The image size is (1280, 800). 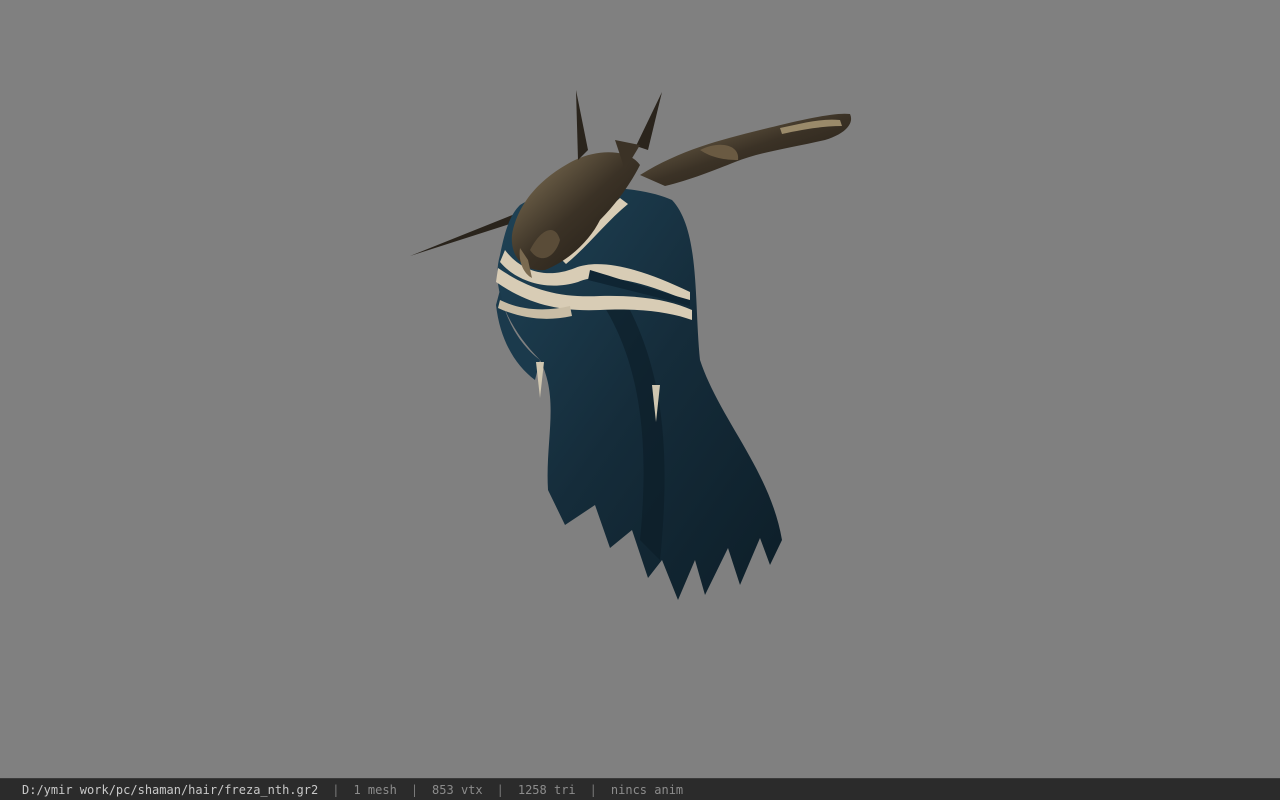 What do you see at coordinates (746, 149) in the screenshot?
I see `curled-horn-ornament` at bounding box center [746, 149].